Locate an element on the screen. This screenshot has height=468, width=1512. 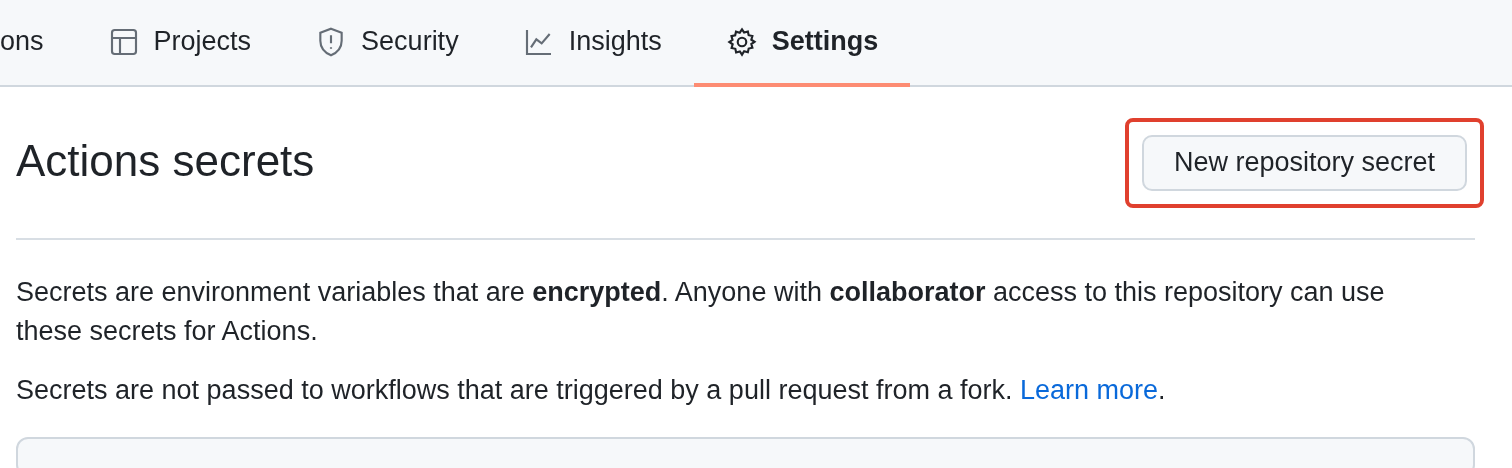
description-text: Secrets are environment variables that are encrypted. Anyone with collaborator access to this repository can use these secrets for Actions. is located at coordinates (701, 312).